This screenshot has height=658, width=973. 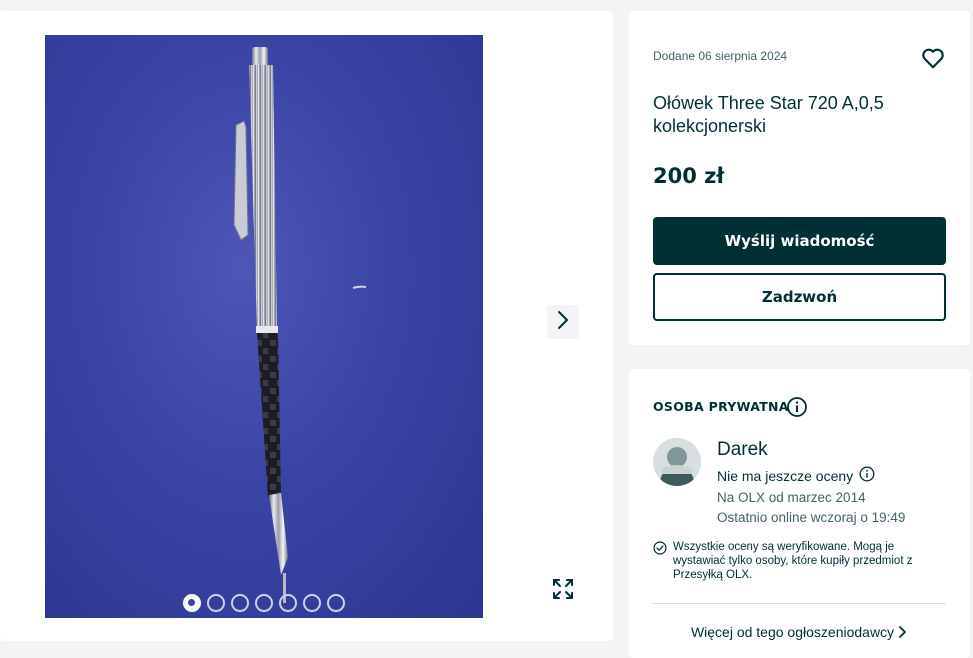 I want to click on member-since: Na OLX od marzec 2014, so click(x=791, y=497).